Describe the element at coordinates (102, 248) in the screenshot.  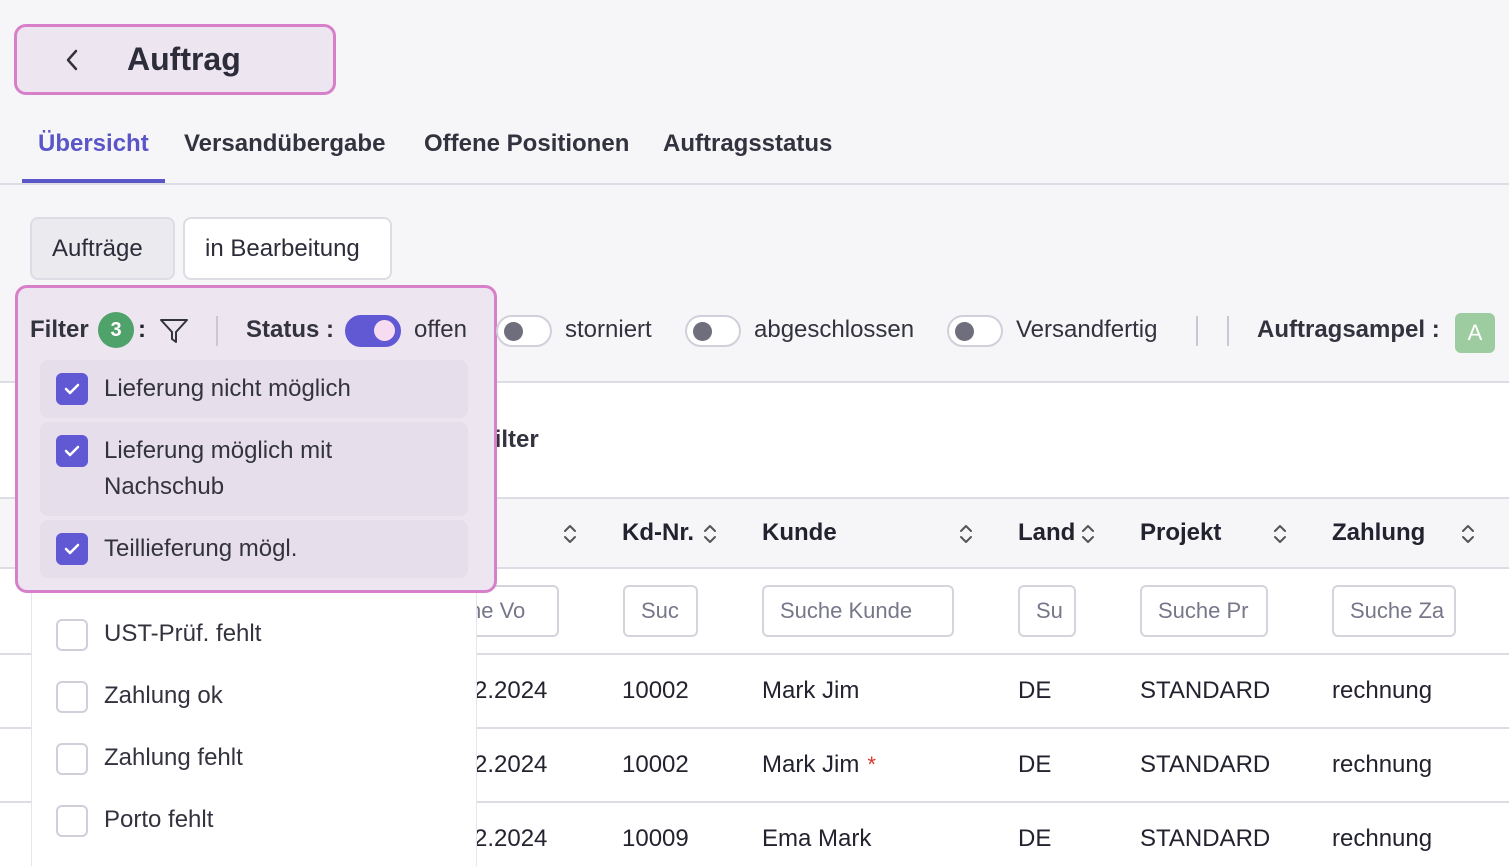
I see `segment-auftraege-button: Aufträge` at that location.